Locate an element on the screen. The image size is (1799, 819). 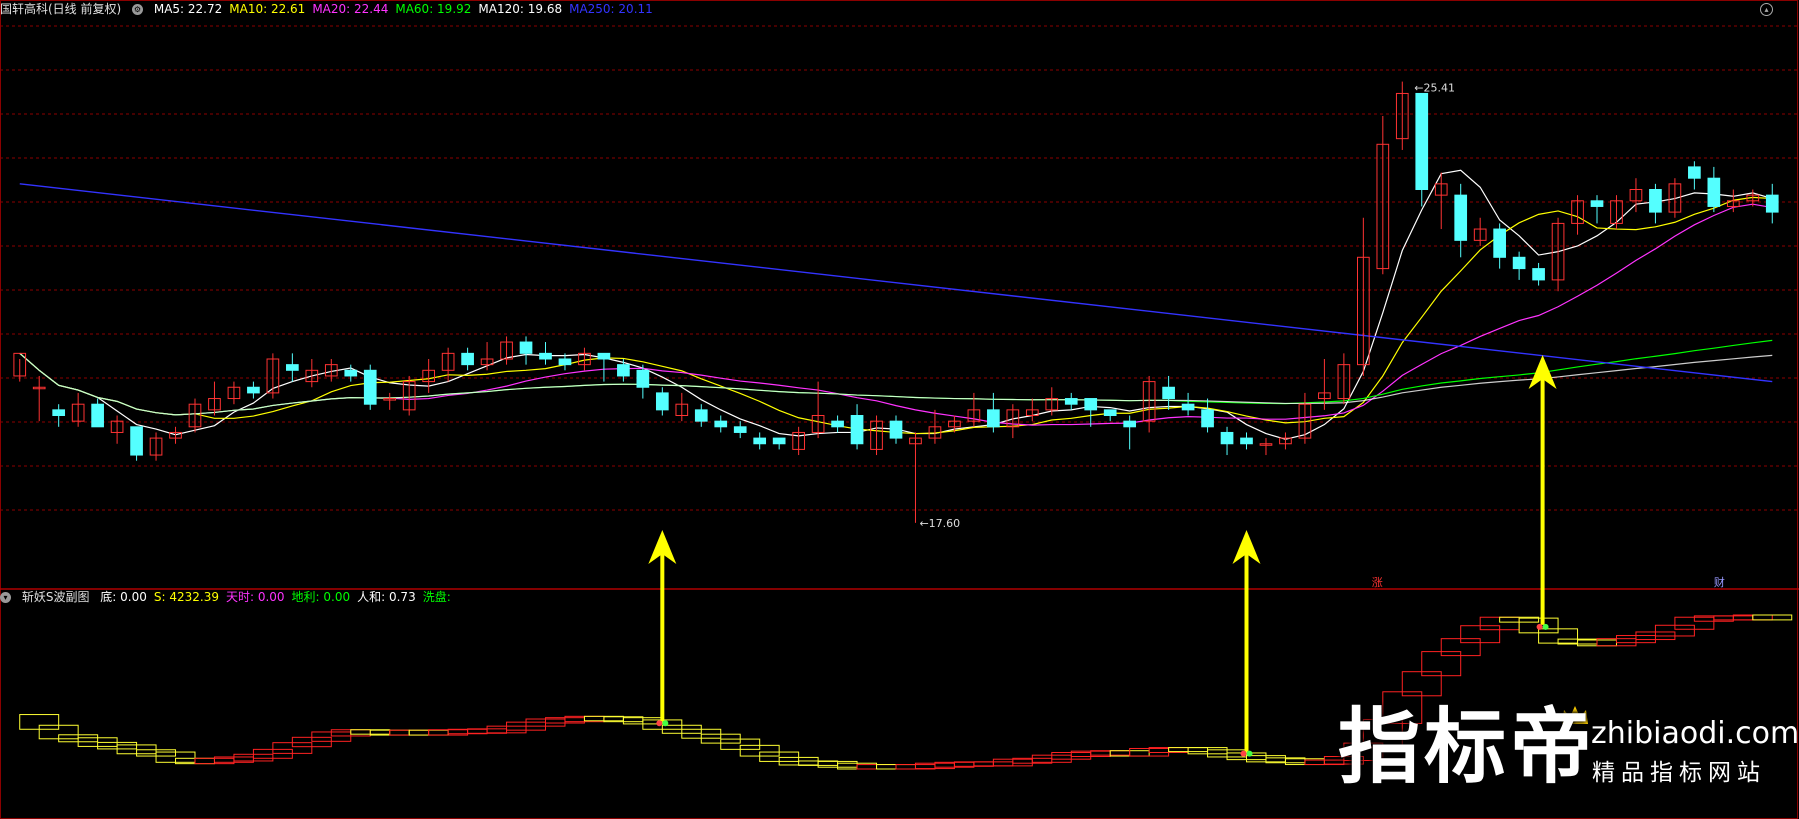
ma-label-5: MA250: 20.11 is located at coordinates (611, 9).